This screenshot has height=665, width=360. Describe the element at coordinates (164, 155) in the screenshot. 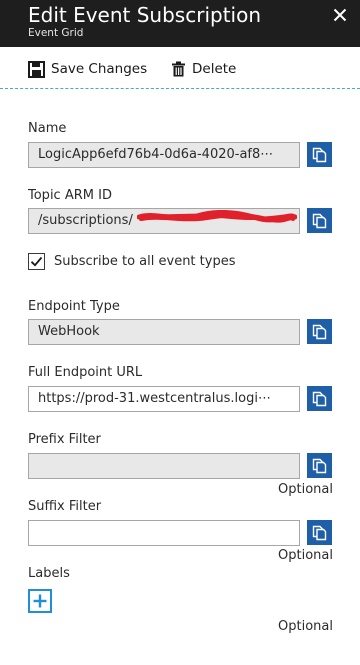

I see `name-field: LogicApp6efd76b4-0d6a-4020-af8⋯` at that location.